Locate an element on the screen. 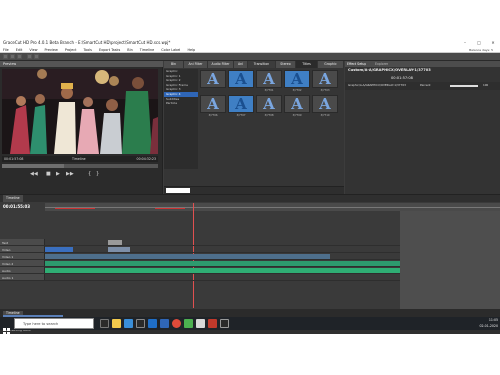 This screenshot has width=500, height=375. menu-help: Help is located at coordinates (191, 50).